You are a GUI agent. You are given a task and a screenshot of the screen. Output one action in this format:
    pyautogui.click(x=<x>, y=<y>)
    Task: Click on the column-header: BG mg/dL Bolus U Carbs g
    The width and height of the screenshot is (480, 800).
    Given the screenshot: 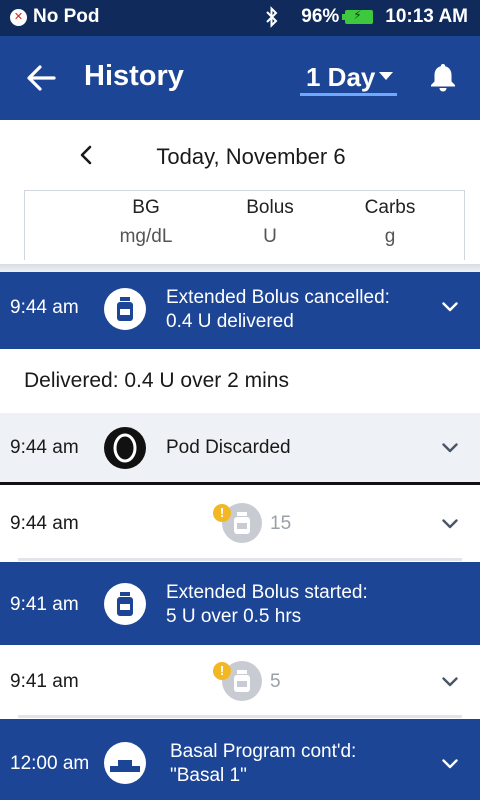 What is the action you would take?
    pyautogui.click(x=244, y=225)
    